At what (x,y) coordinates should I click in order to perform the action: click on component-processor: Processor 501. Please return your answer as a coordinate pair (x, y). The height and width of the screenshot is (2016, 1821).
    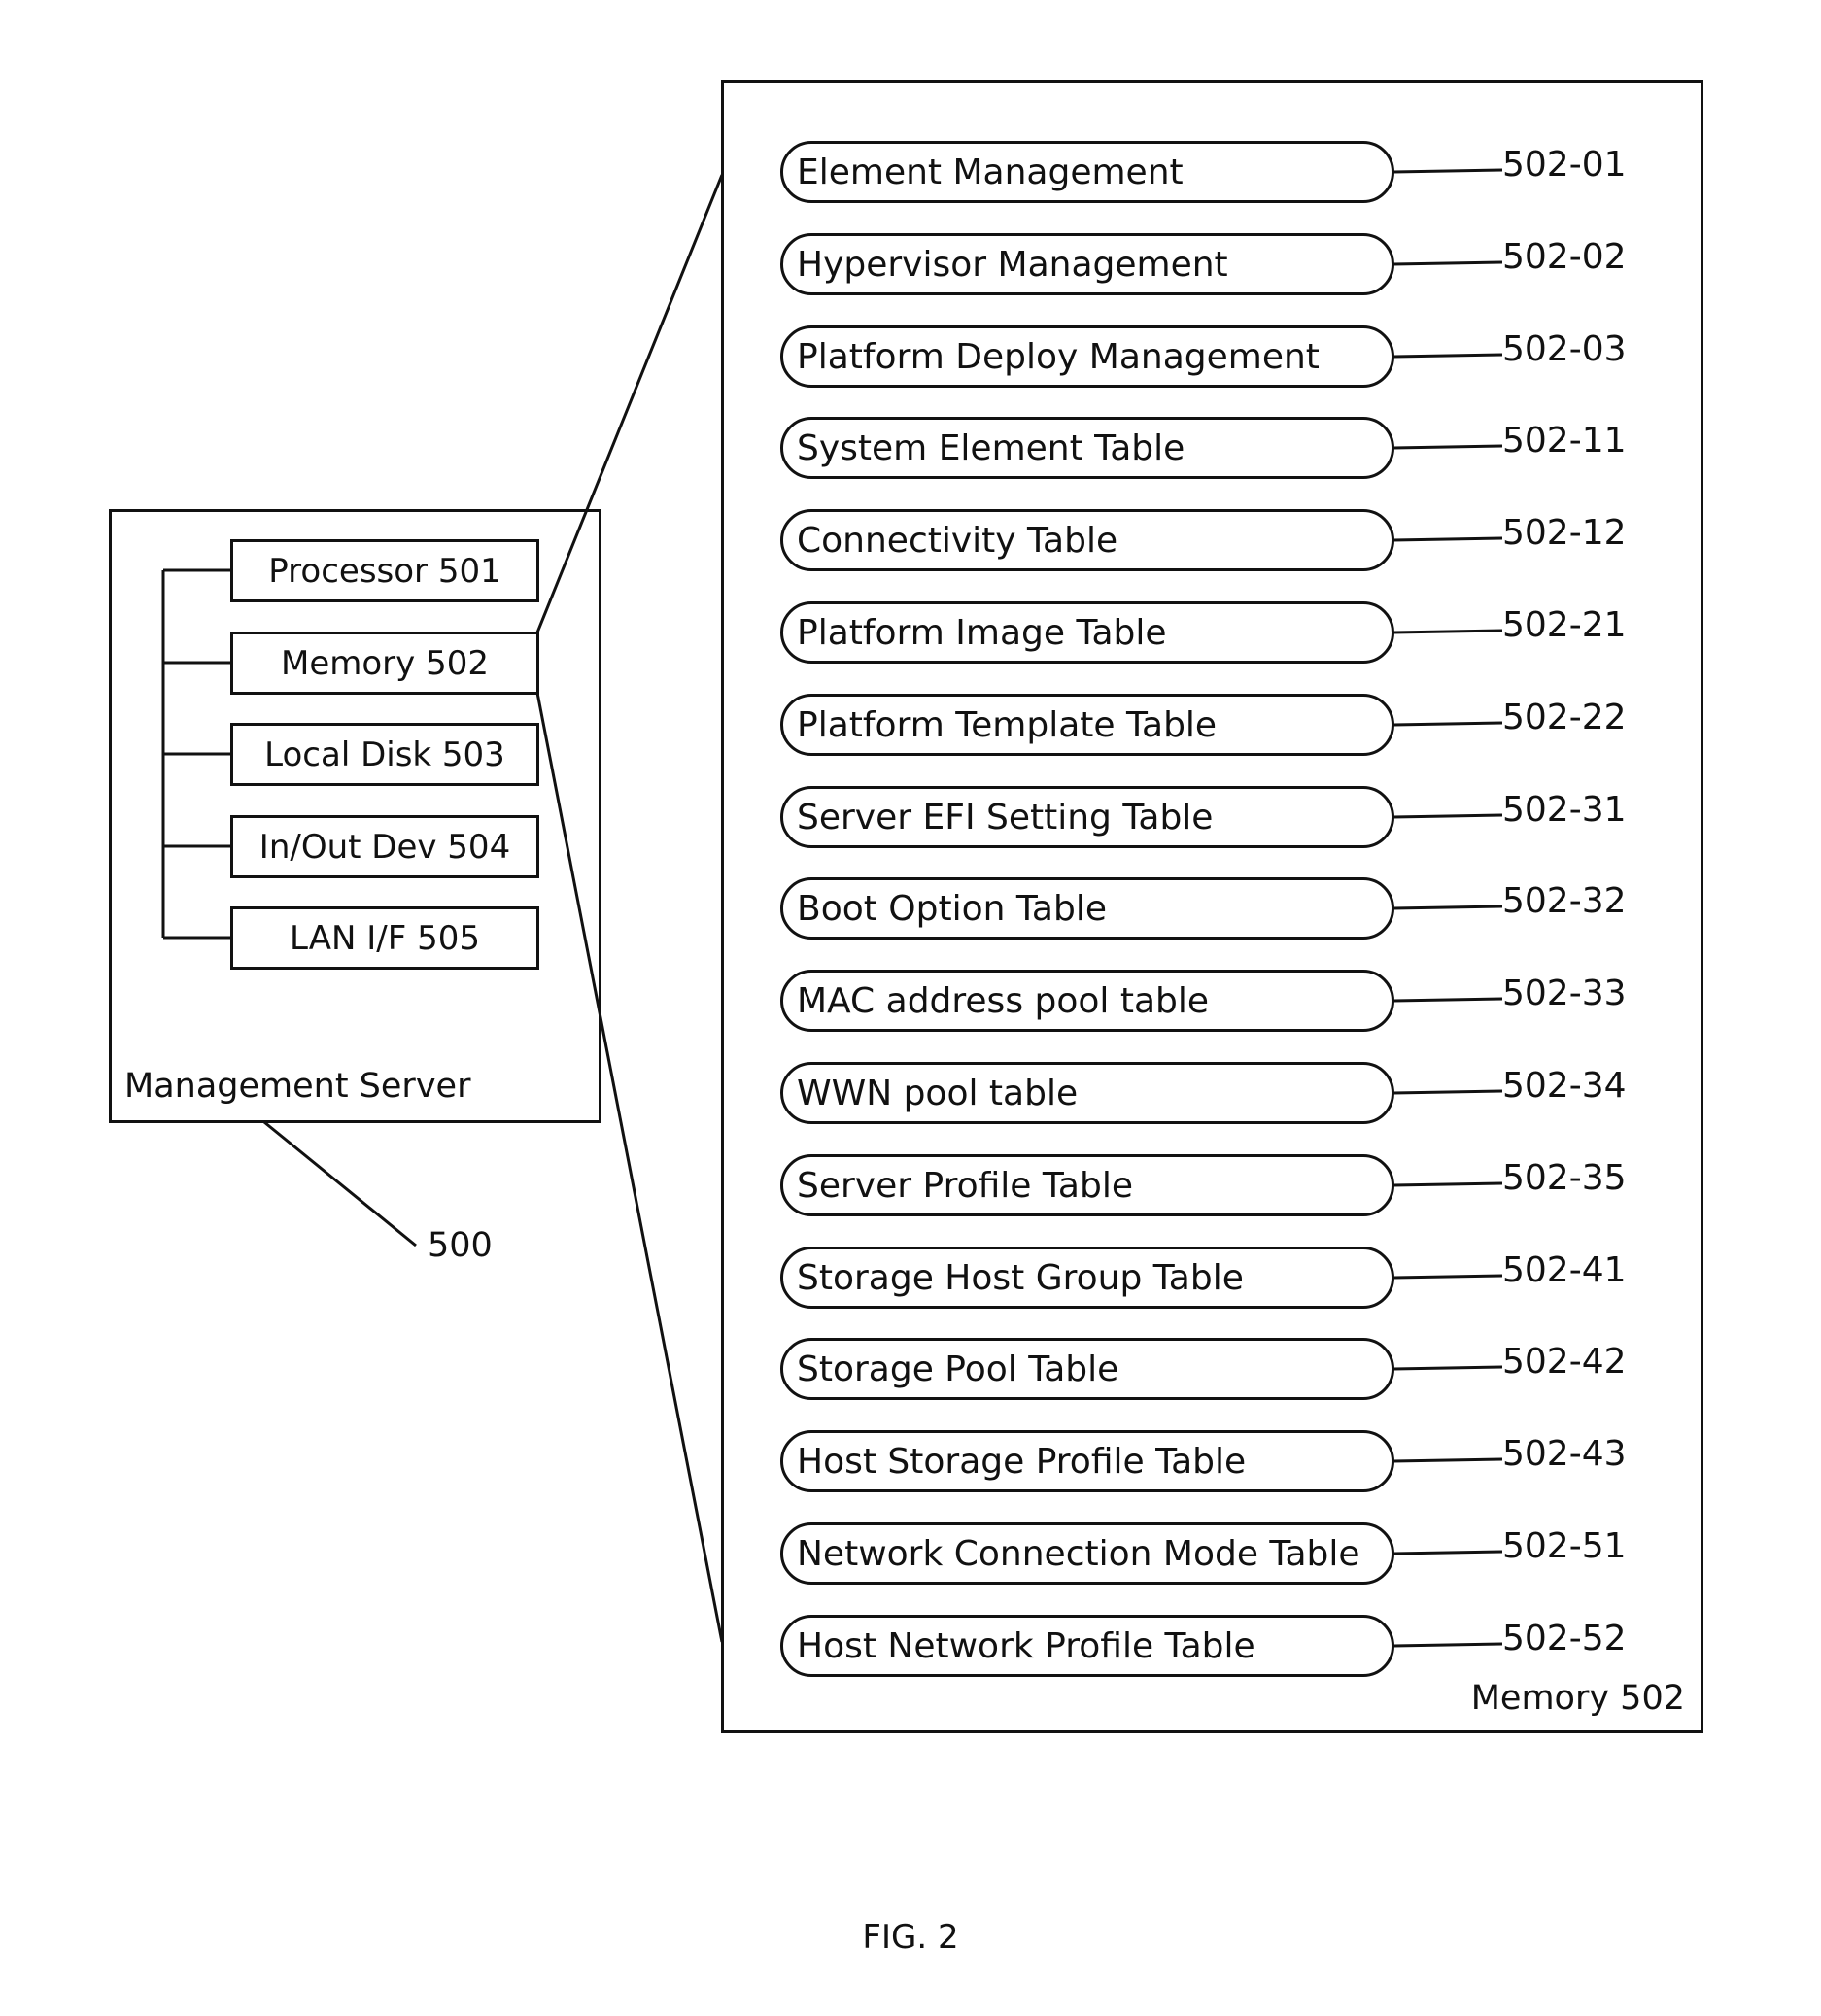
    Looking at the image, I should click on (384, 570).